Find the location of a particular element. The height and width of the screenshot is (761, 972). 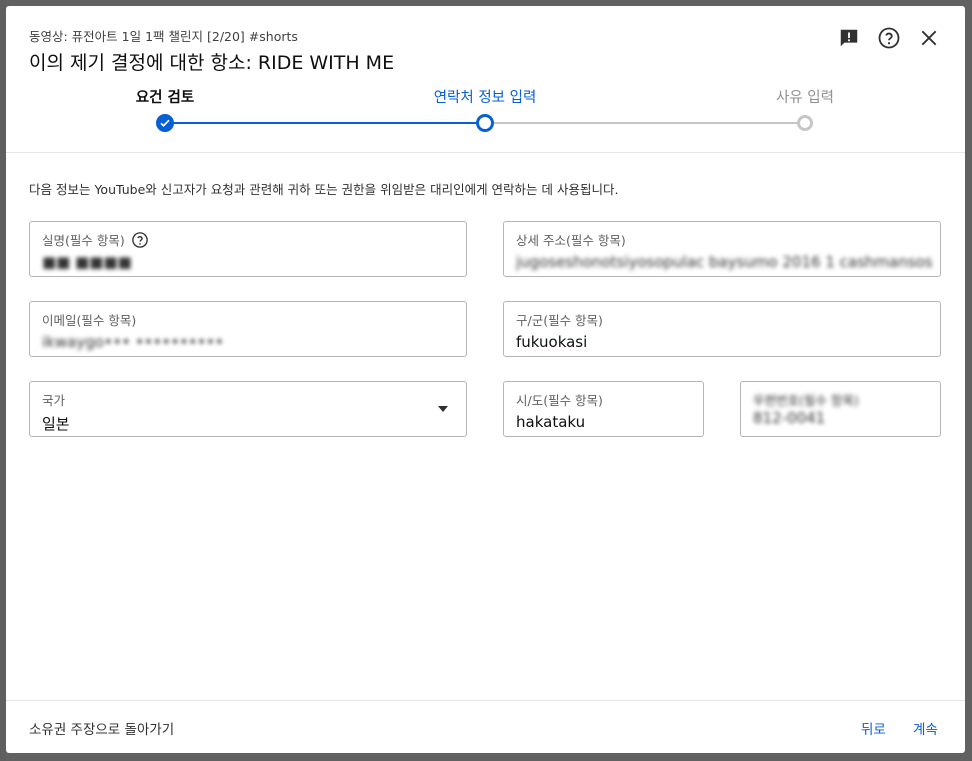

video-title: RIDE WITH ME is located at coordinates (323, 63).